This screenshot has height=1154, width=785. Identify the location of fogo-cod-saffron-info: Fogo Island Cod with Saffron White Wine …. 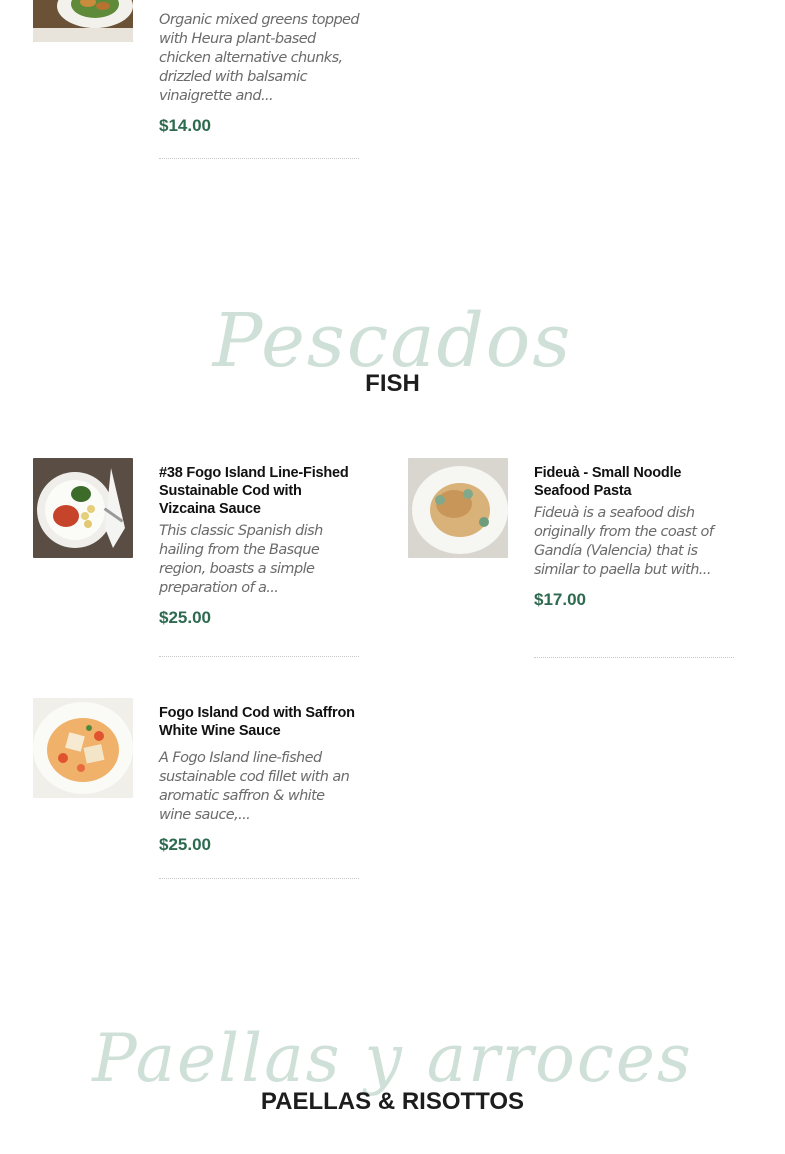
(259, 776).